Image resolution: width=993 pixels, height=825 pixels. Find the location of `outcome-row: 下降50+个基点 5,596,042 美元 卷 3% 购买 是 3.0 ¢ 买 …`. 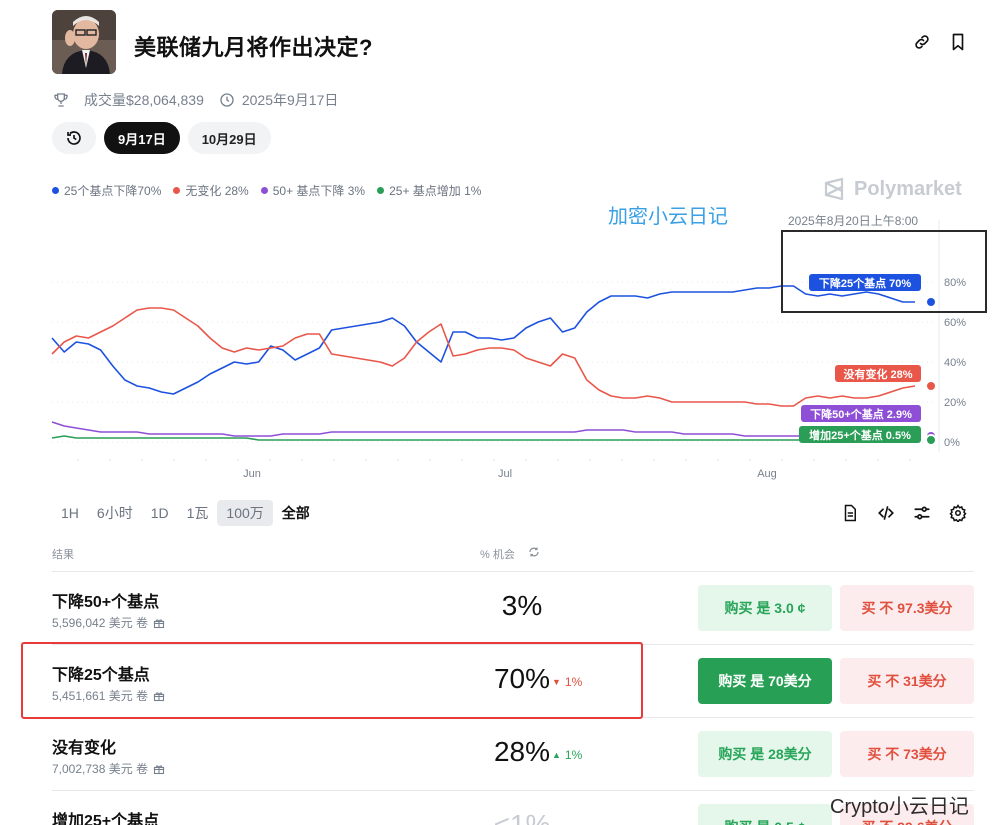

outcome-row: 下降50+个基点 5,596,042 美元 卷 3% 购买 是 3.0 ¢ 买 … is located at coordinates (513, 608).